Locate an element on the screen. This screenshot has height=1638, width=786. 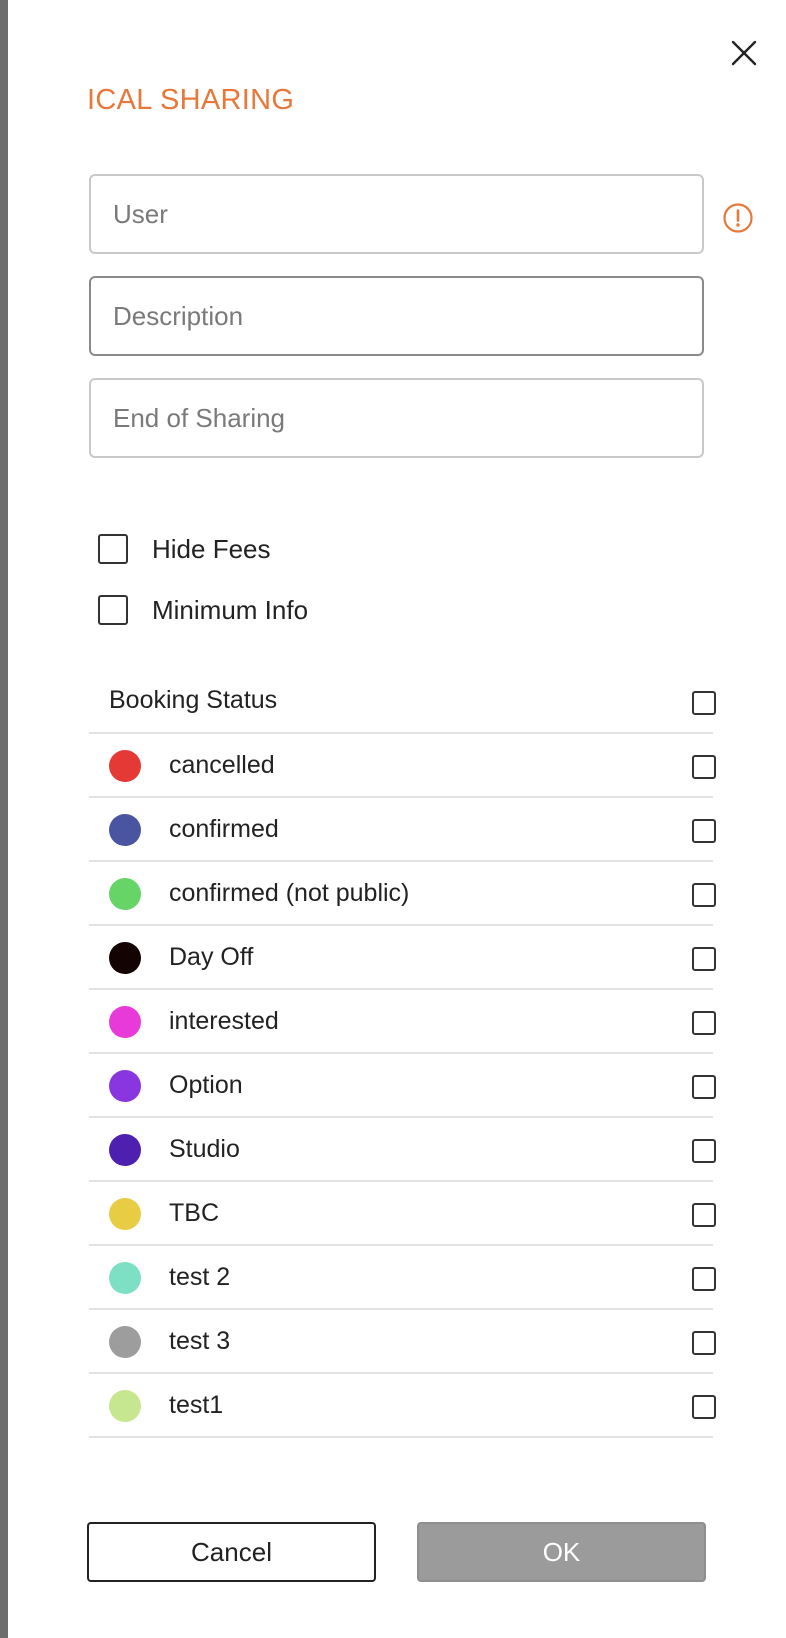
minimum-info-checkbox is located at coordinates (113, 610).